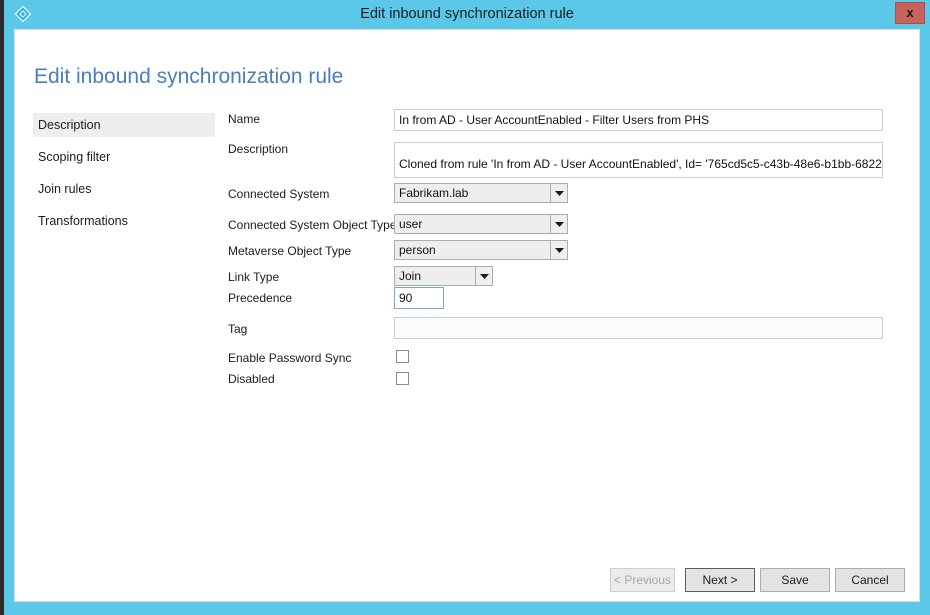 This screenshot has height=615, width=930. What do you see at coordinates (244, 119) in the screenshot?
I see `name-label: Name` at bounding box center [244, 119].